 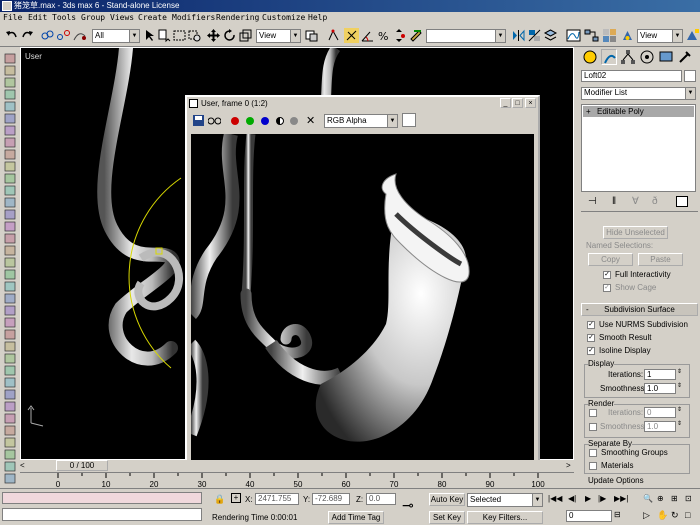 I want to click on expand-icon: +, so click(x=588, y=111).